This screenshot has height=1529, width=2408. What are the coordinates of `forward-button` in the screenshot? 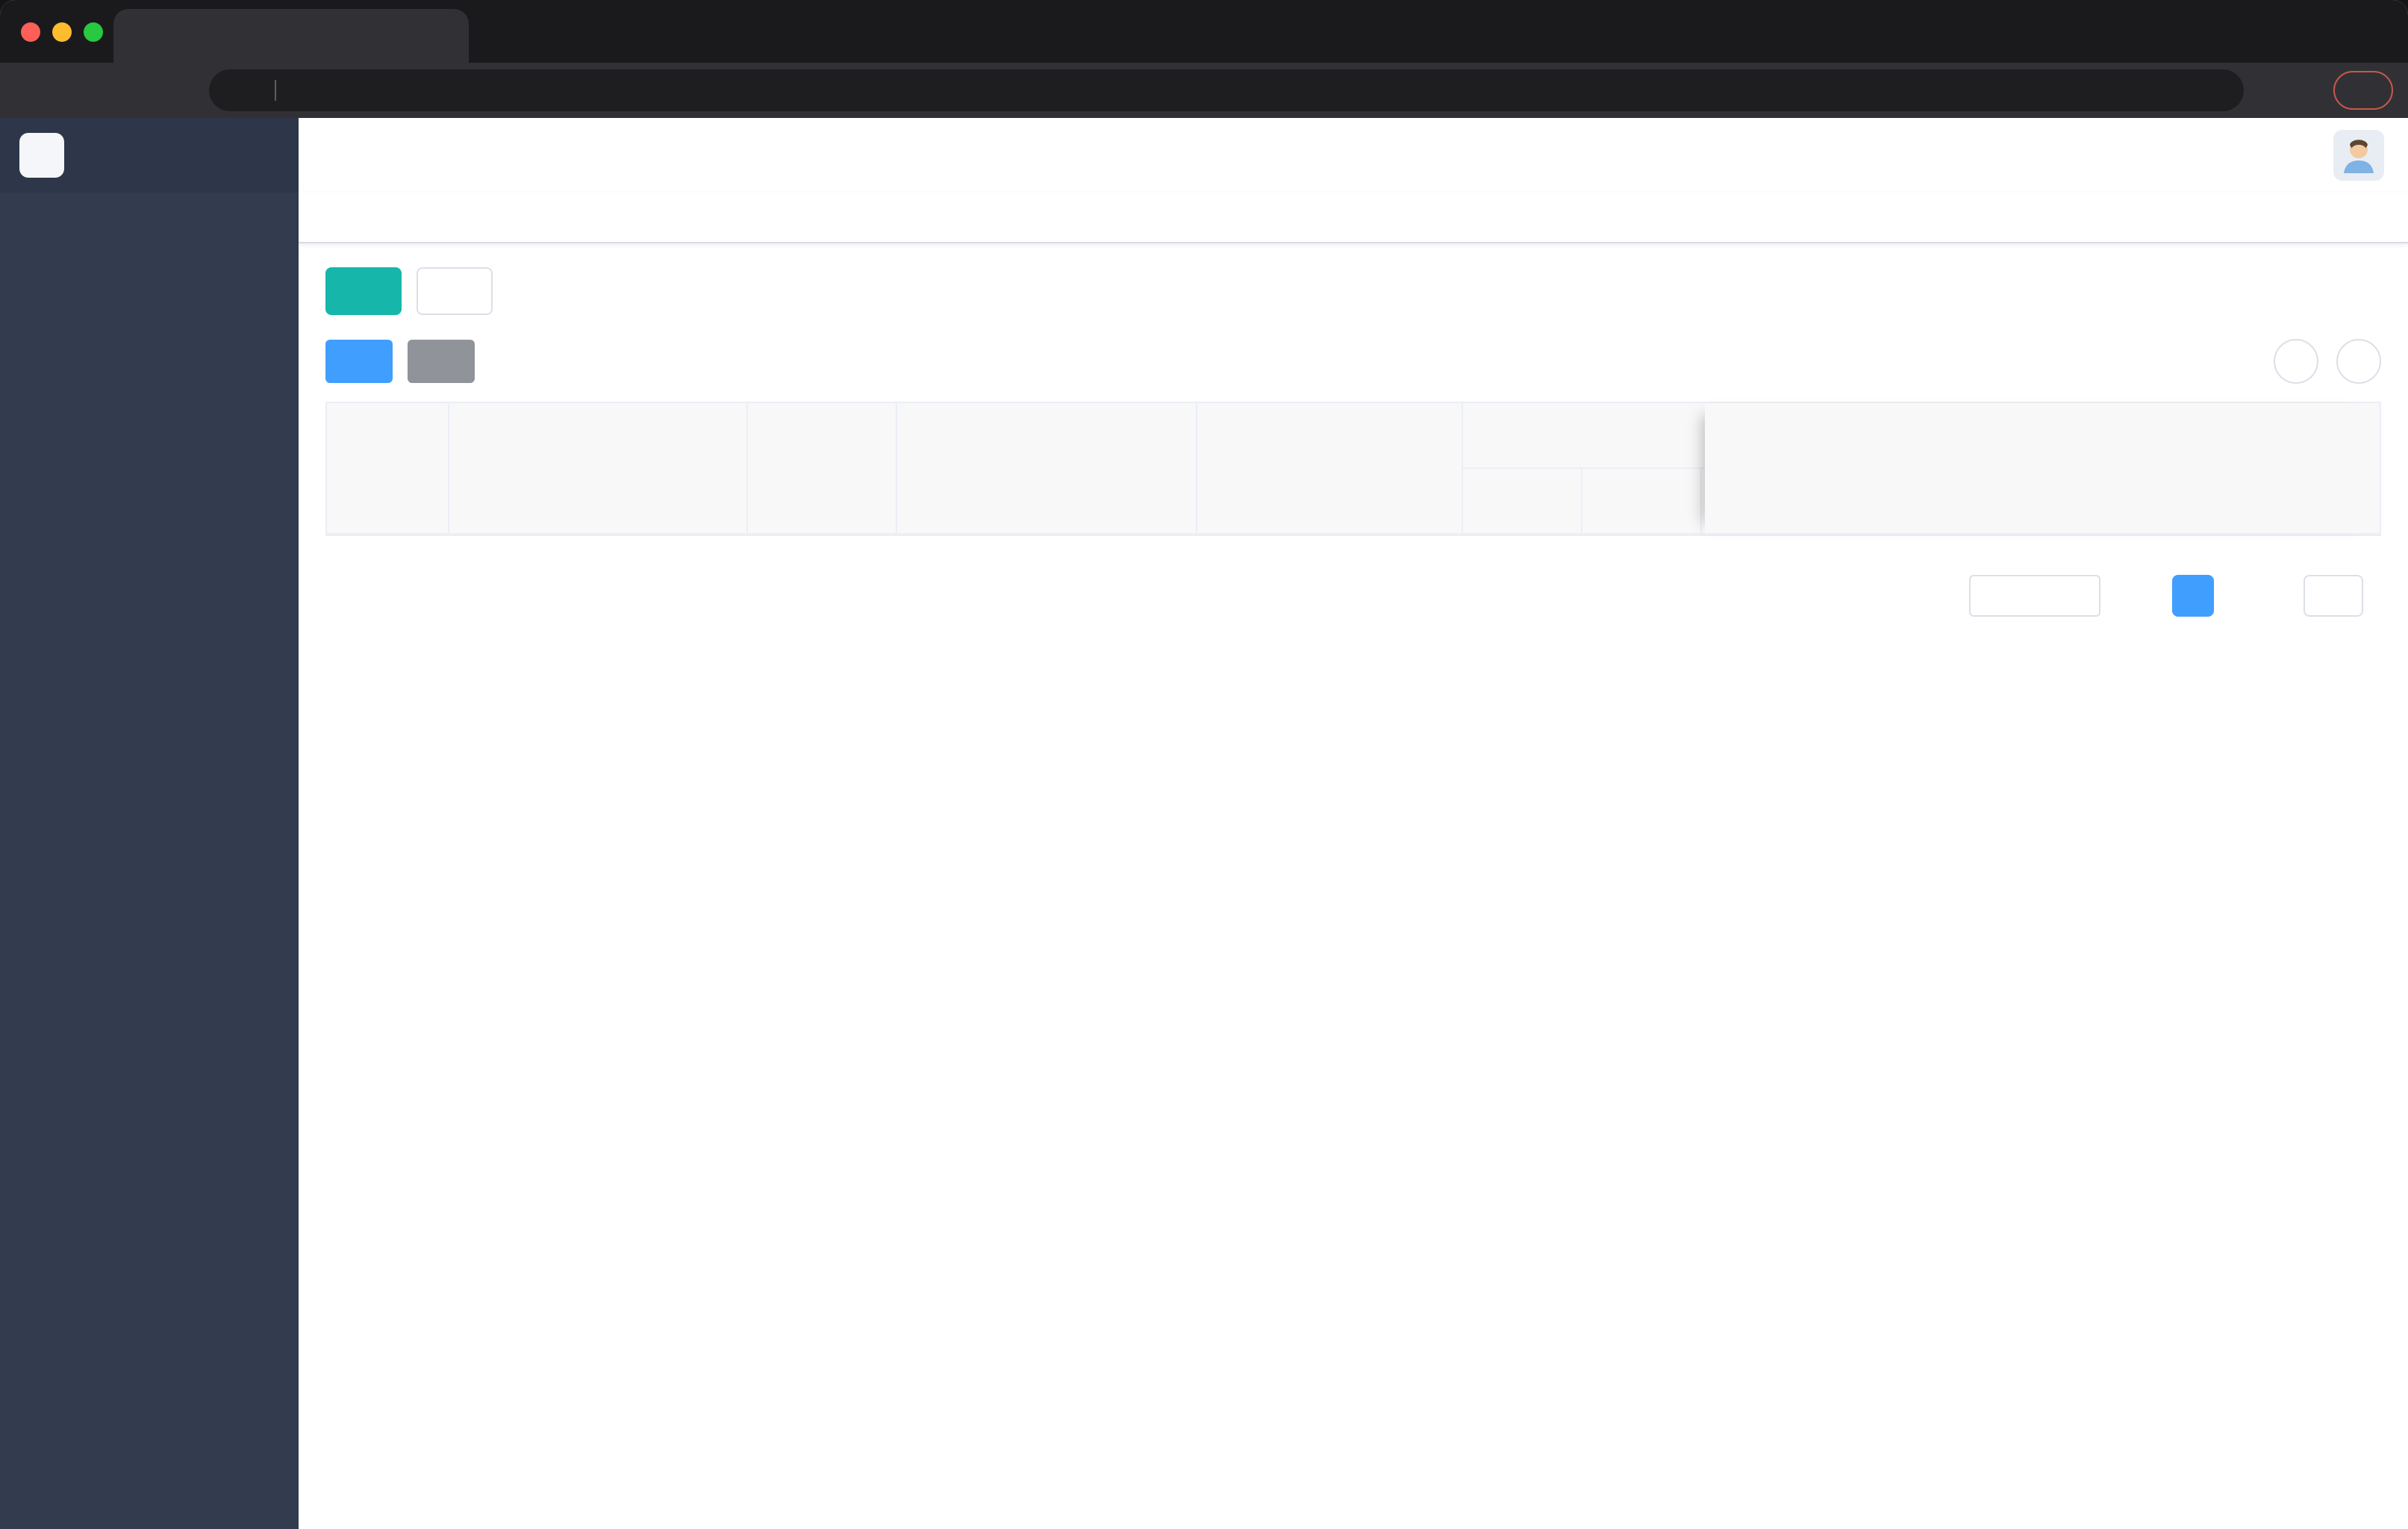 It's located at (80, 90).